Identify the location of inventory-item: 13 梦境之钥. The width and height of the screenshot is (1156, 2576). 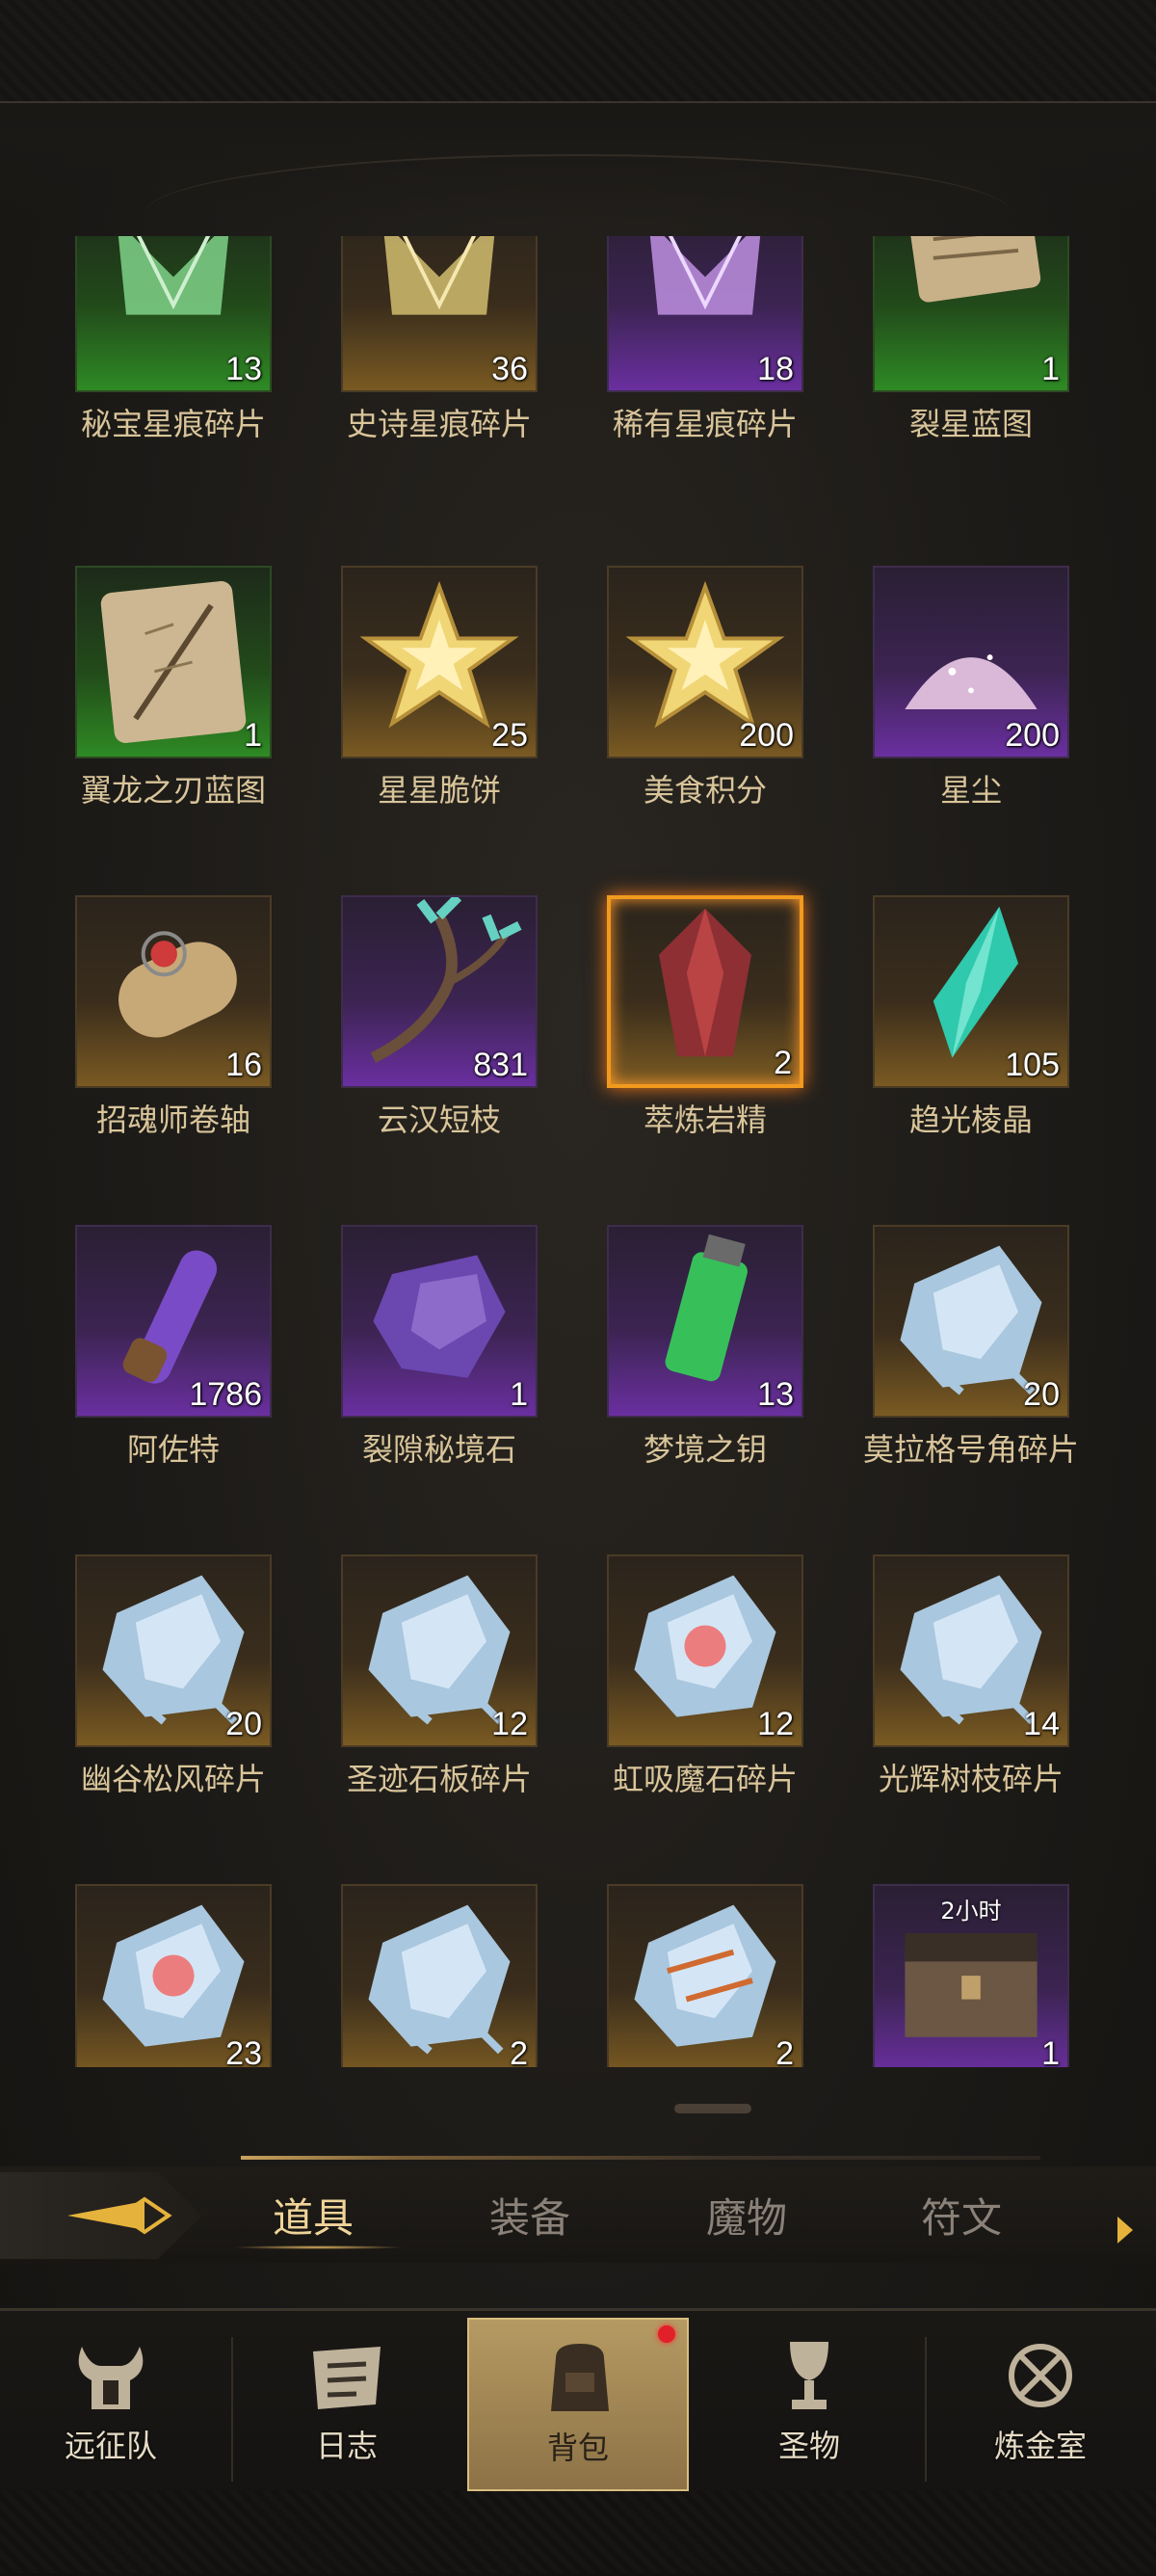
(667, 1355).